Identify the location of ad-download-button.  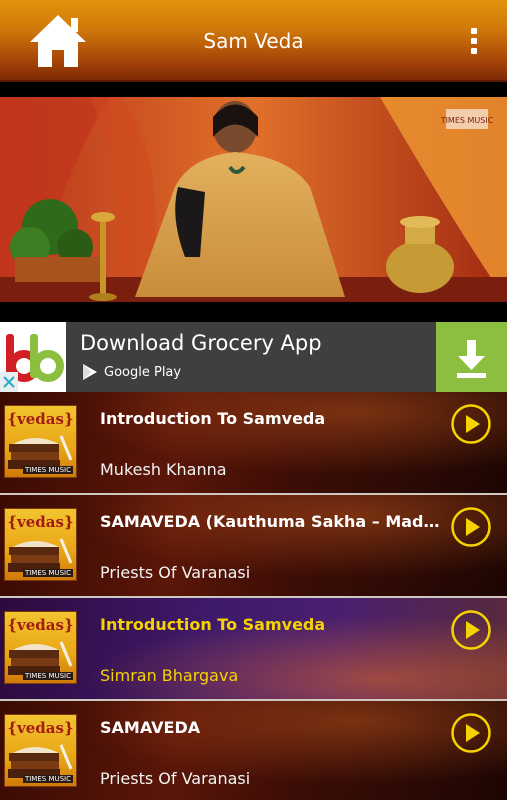
(471, 357).